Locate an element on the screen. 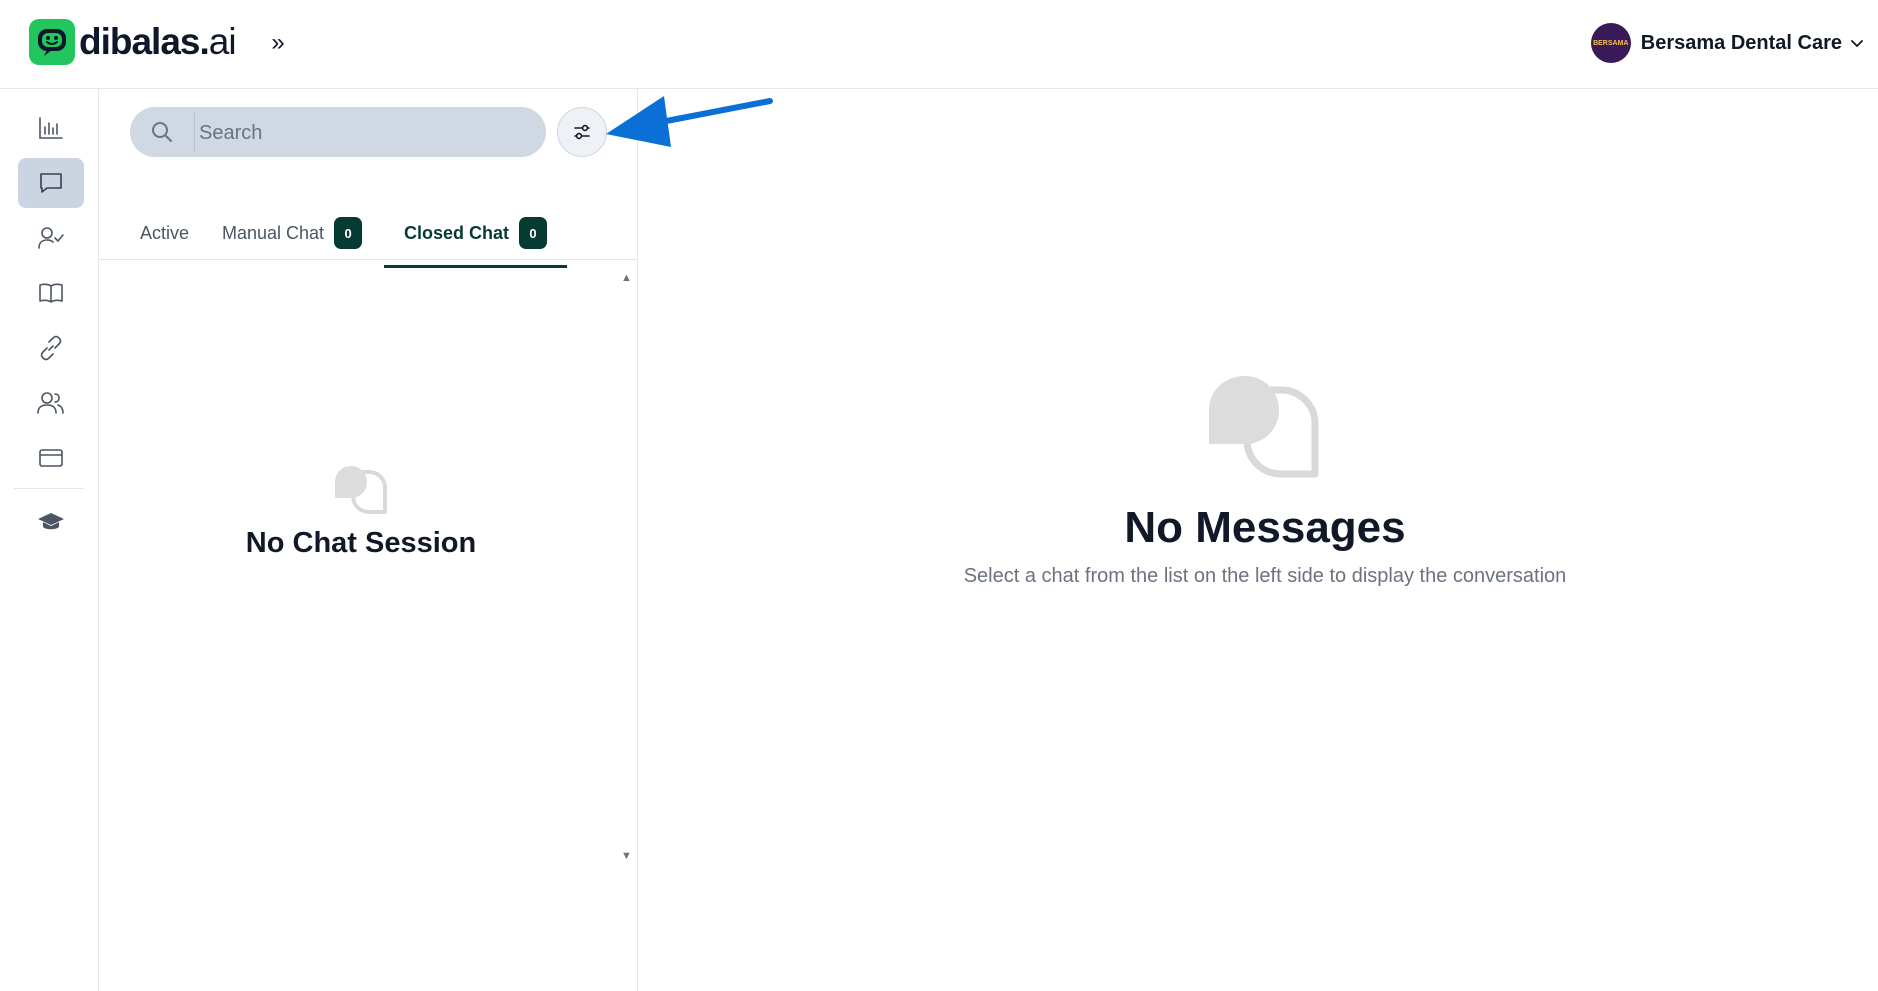  link-icon is located at coordinates (51, 348).